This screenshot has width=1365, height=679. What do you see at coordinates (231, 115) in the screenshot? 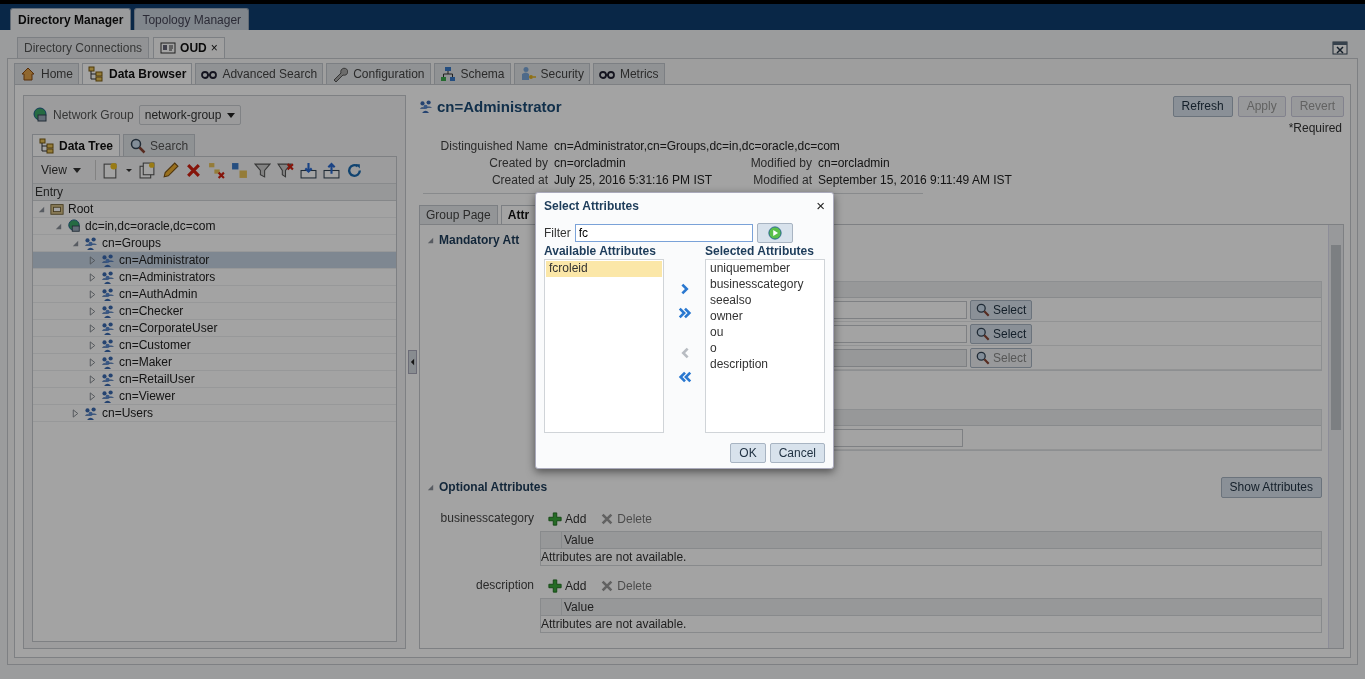
I see `caret-icon` at bounding box center [231, 115].